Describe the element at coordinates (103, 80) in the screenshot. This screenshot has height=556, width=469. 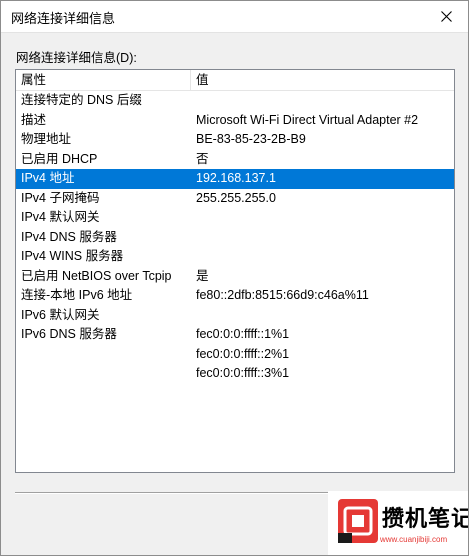
I see `column-header-property: 属性` at that location.